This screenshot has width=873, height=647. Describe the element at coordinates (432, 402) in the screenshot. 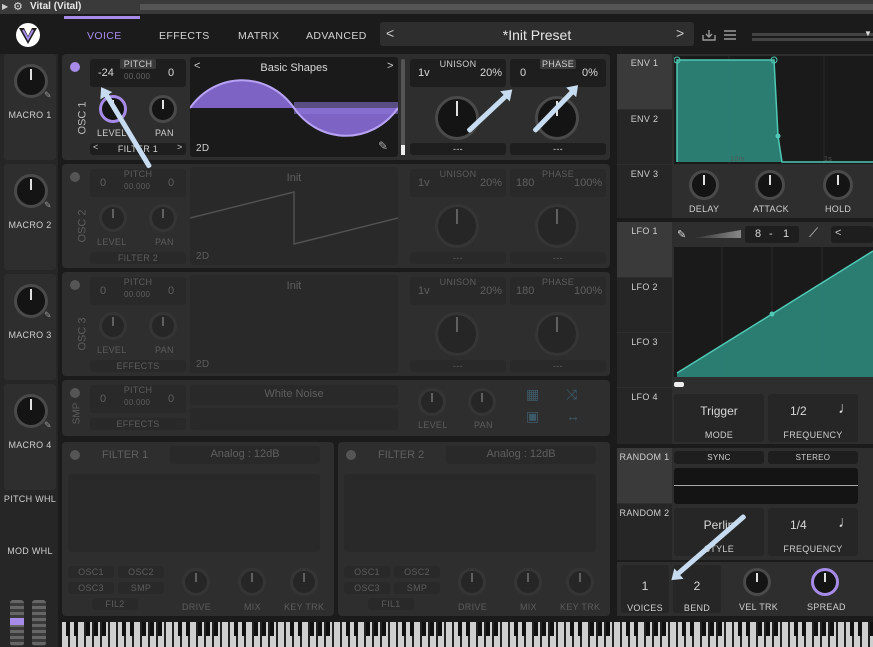

I see `smp-level-knob` at that location.